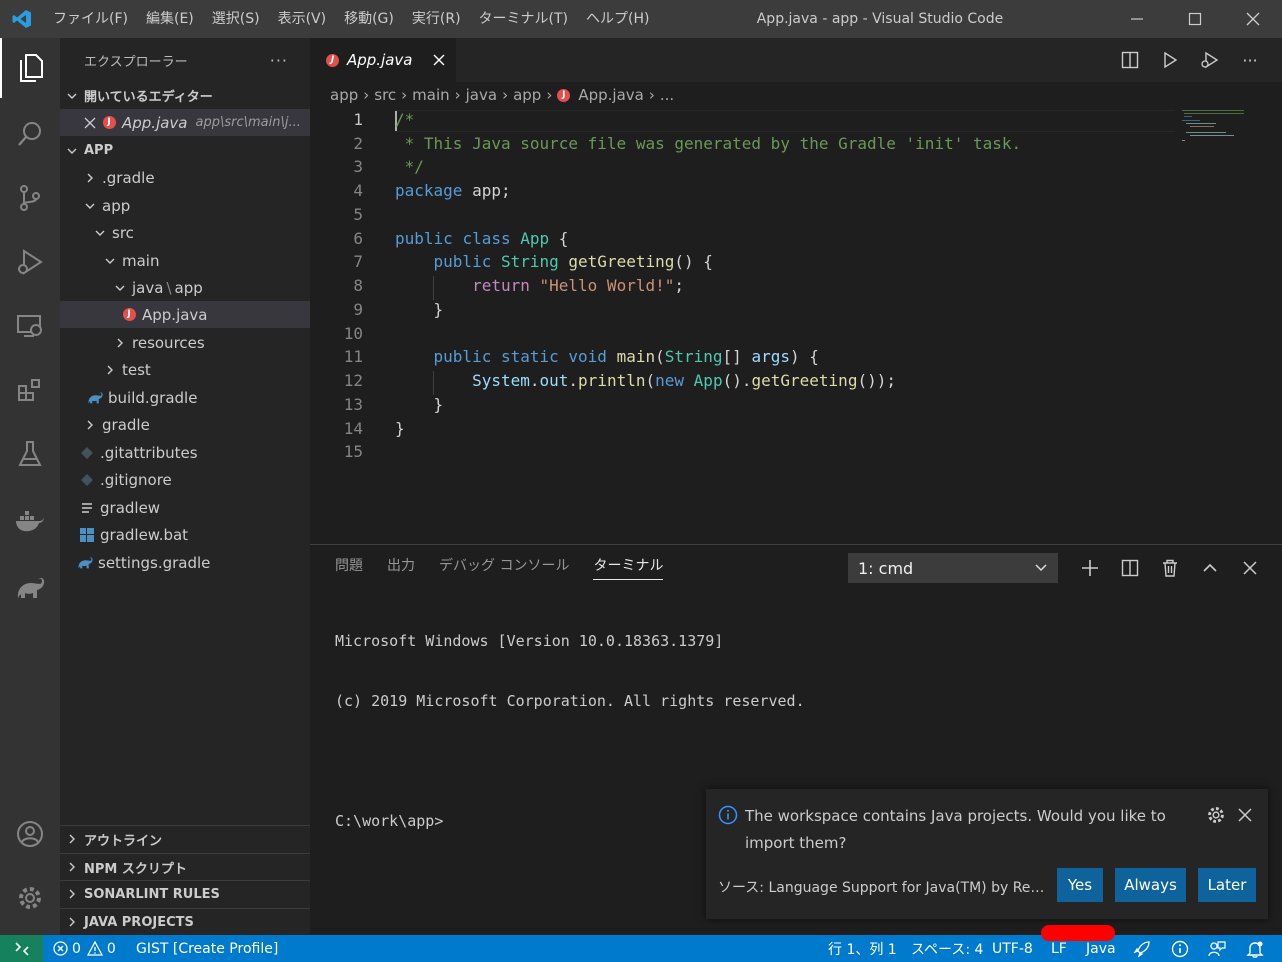 This screenshot has width=1282, height=962. What do you see at coordinates (302, 19) in the screenshot?
I see `menu-view: 表示(V)` at bounding box center [302, 19].